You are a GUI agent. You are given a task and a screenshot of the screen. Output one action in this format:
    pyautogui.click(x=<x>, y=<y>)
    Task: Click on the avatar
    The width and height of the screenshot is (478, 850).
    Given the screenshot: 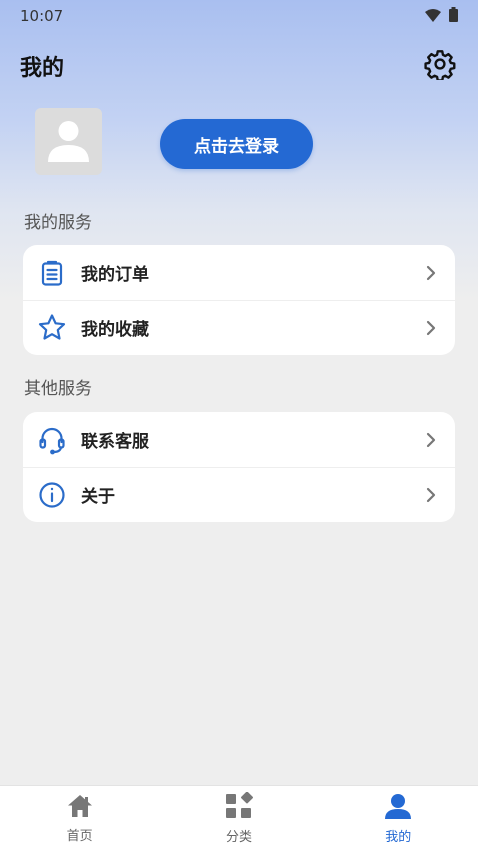 What is the action you would take?
    pyautogui.click(x=68, y=141)
    